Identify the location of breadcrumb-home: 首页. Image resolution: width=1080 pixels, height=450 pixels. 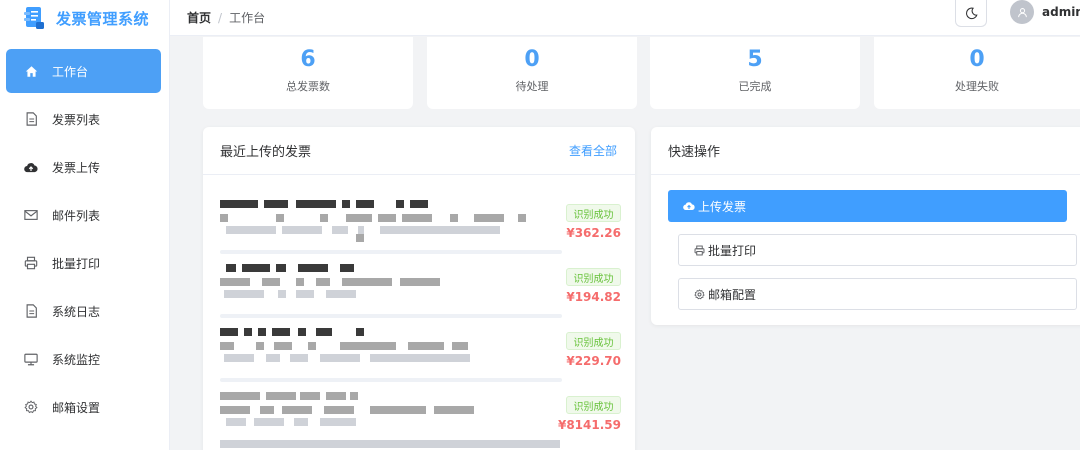
(199, 17).